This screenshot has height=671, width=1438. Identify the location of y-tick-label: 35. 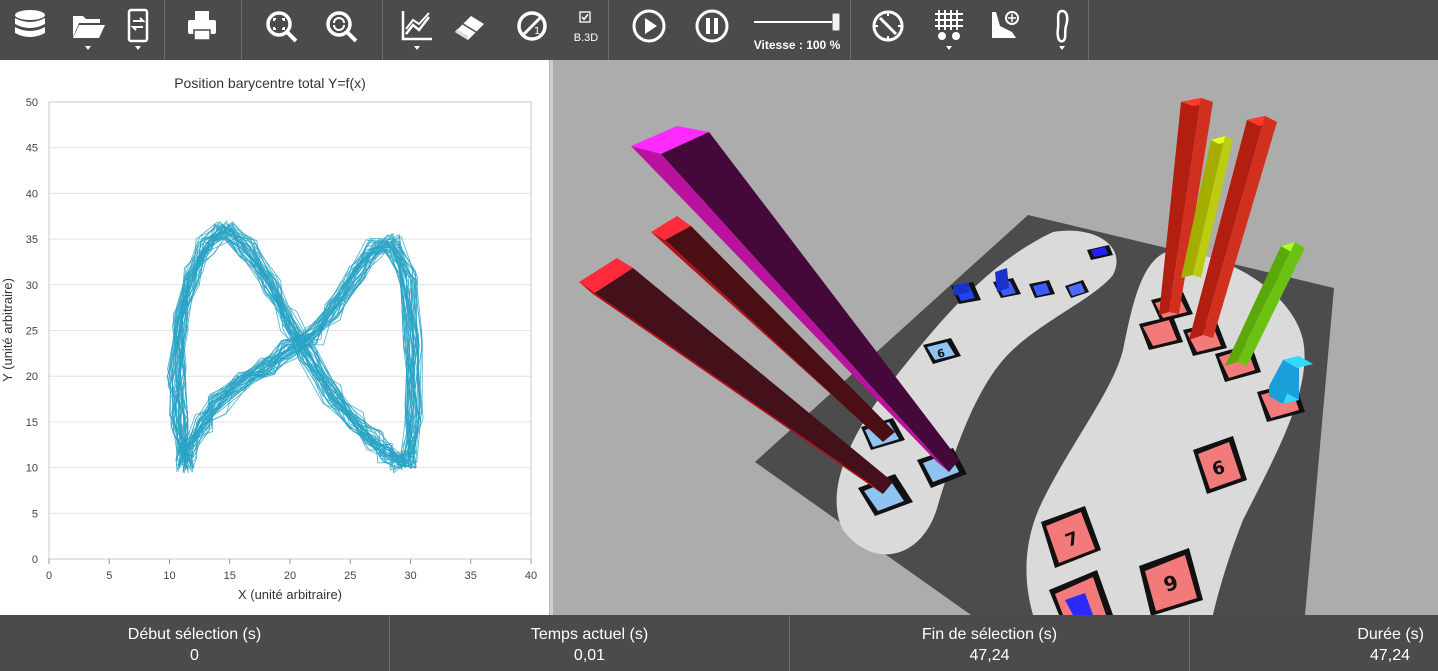
(32, 240).